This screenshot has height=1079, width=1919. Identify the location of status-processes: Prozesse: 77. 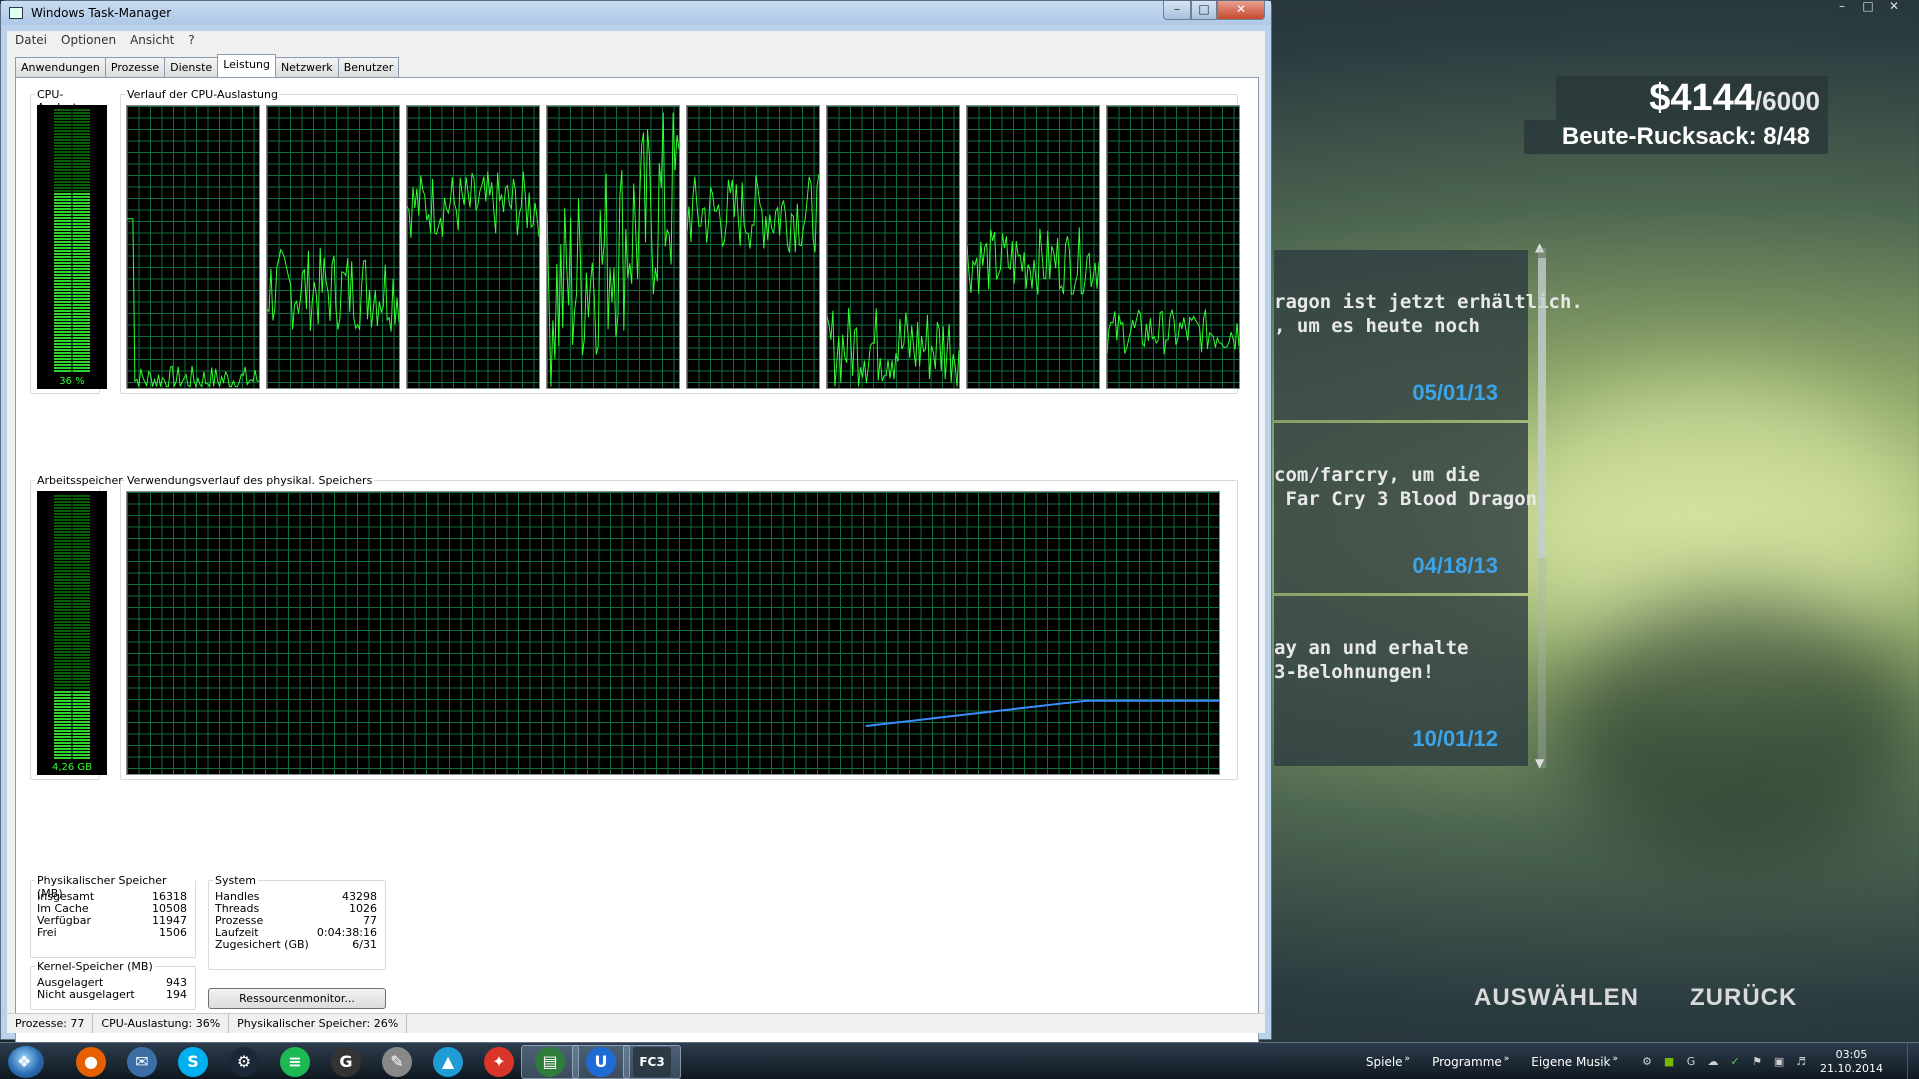
(50, 1023).